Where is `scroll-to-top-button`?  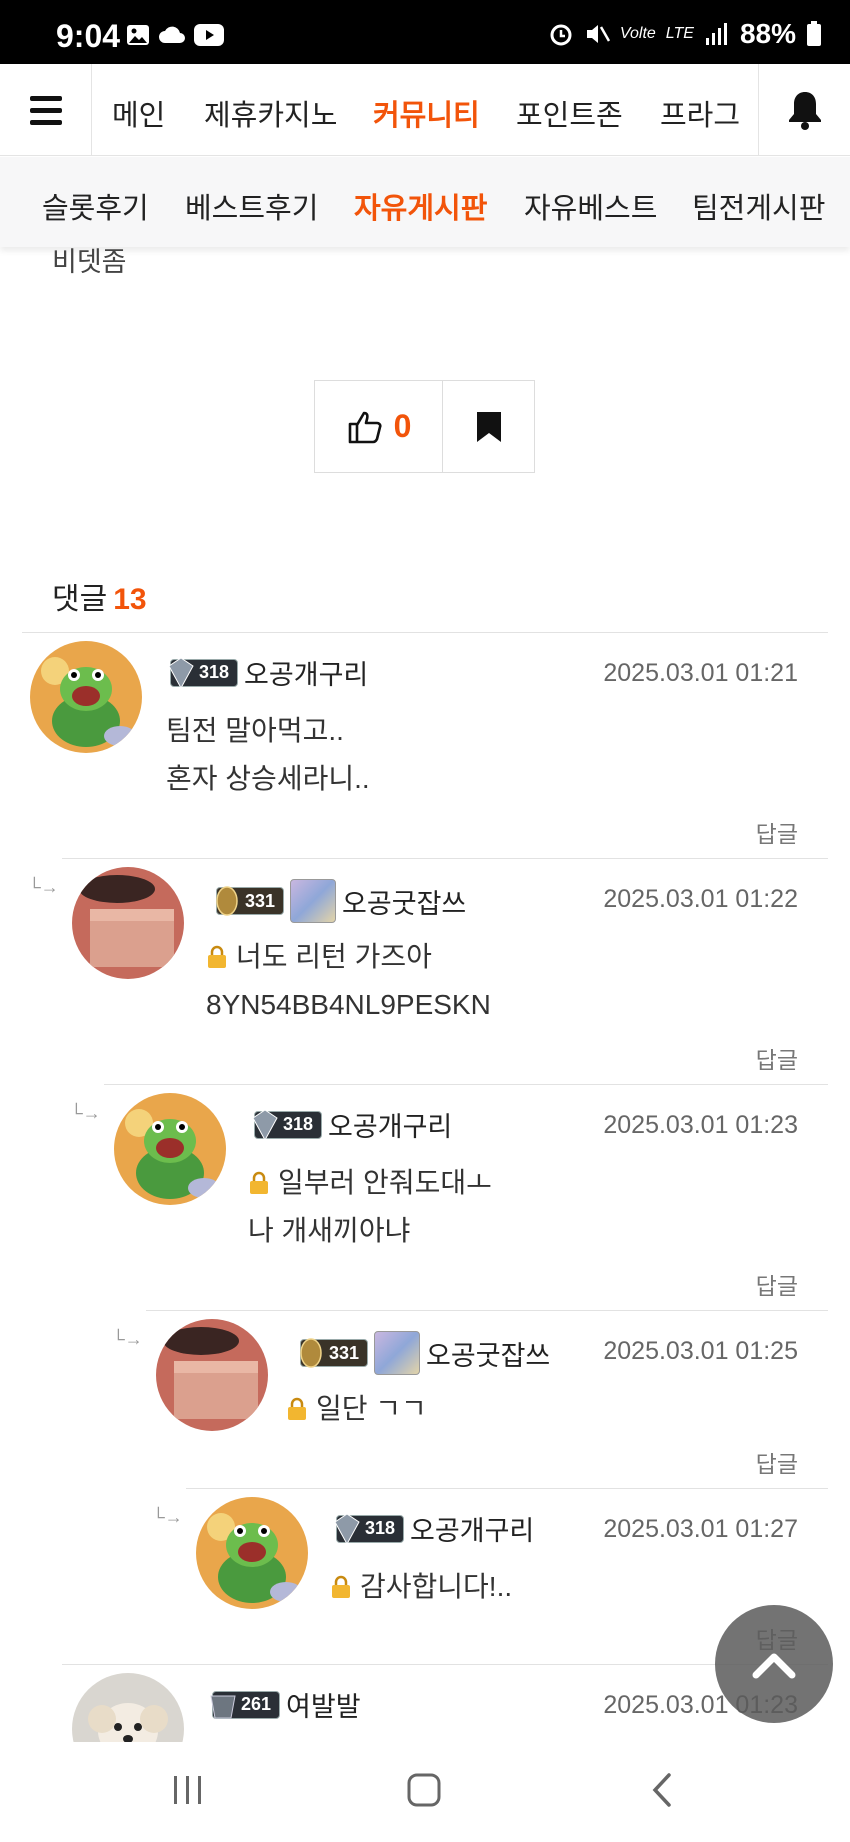 scroll-to-top-button is located at coordinates (774, 1664).